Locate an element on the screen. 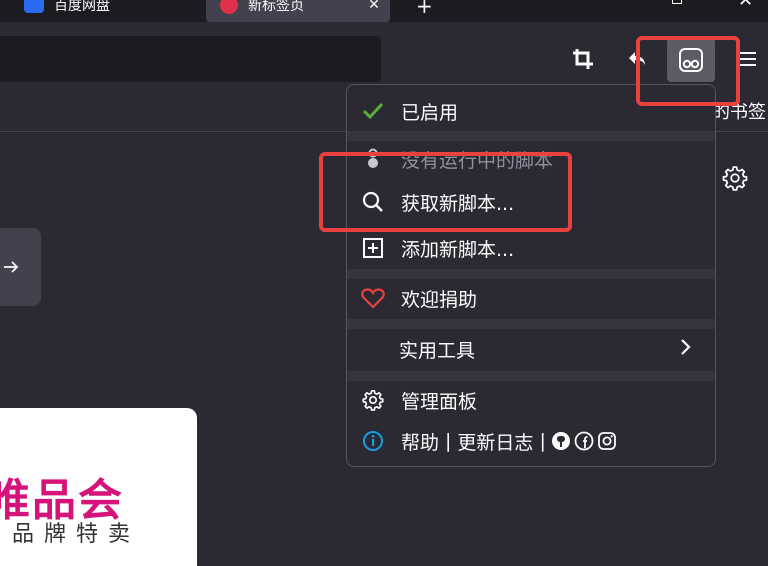 The height and width of the screenshot is (566, 768). no-running-scripts-label: 没有运行中的脚本 is located at coordinates (477, 160).